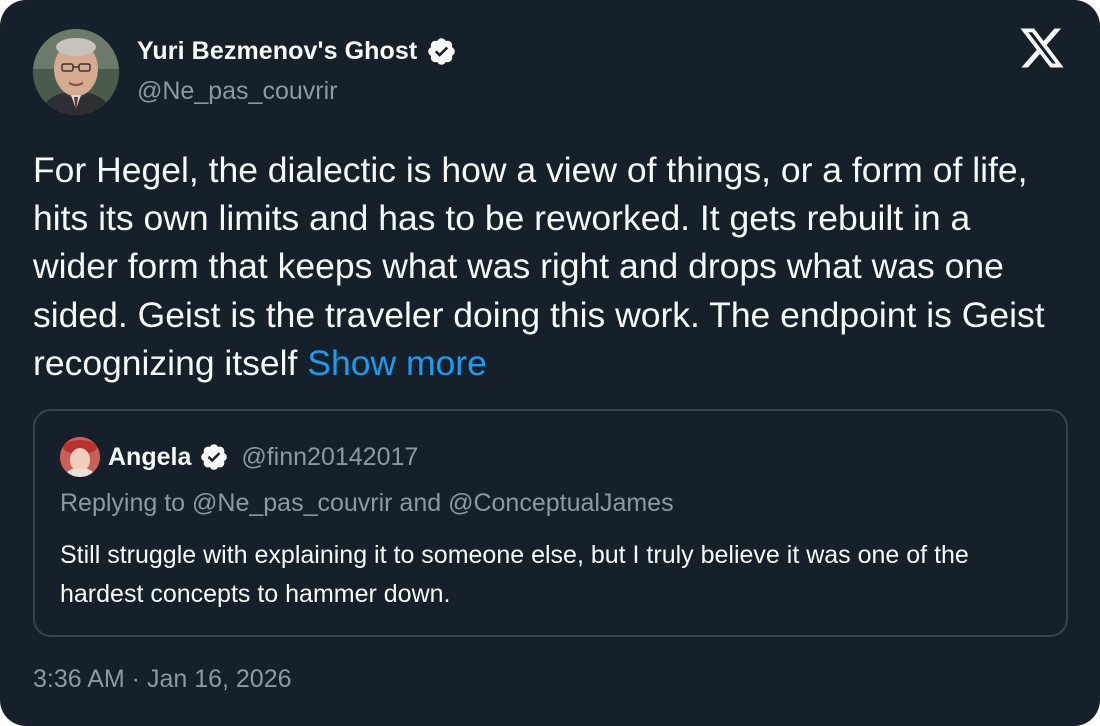  I want to click on portrait-avatar-icon, so click(76, 72).